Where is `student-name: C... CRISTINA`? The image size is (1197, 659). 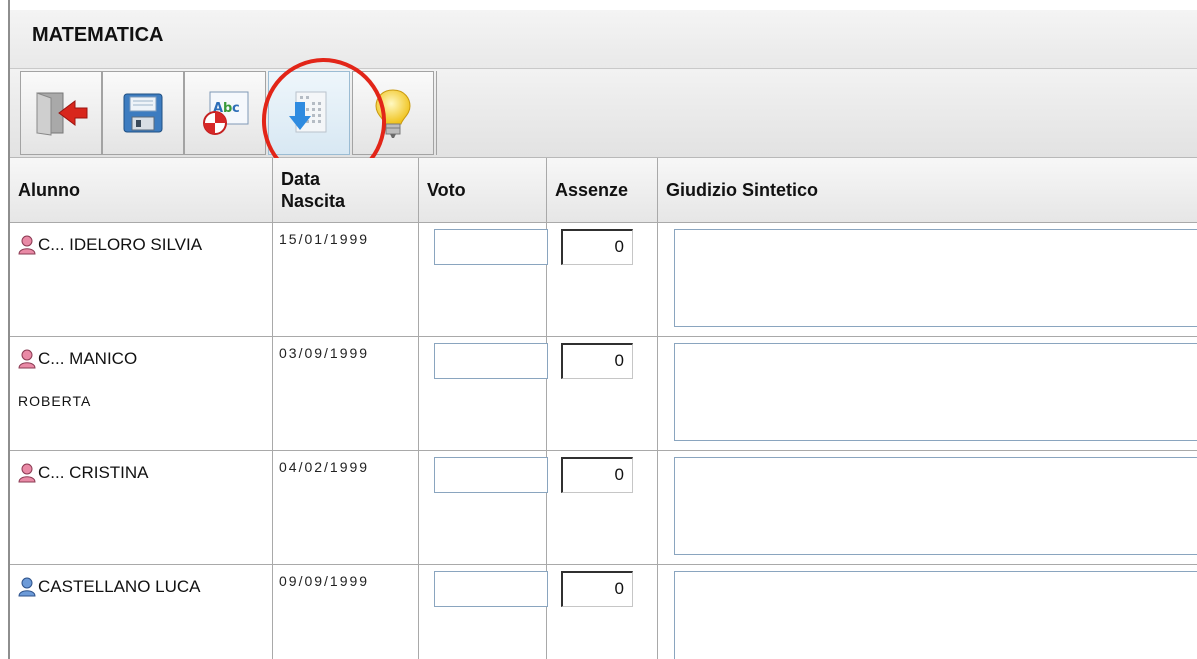
student-name: C... CRISTINA is located at coordinates (93, 472).